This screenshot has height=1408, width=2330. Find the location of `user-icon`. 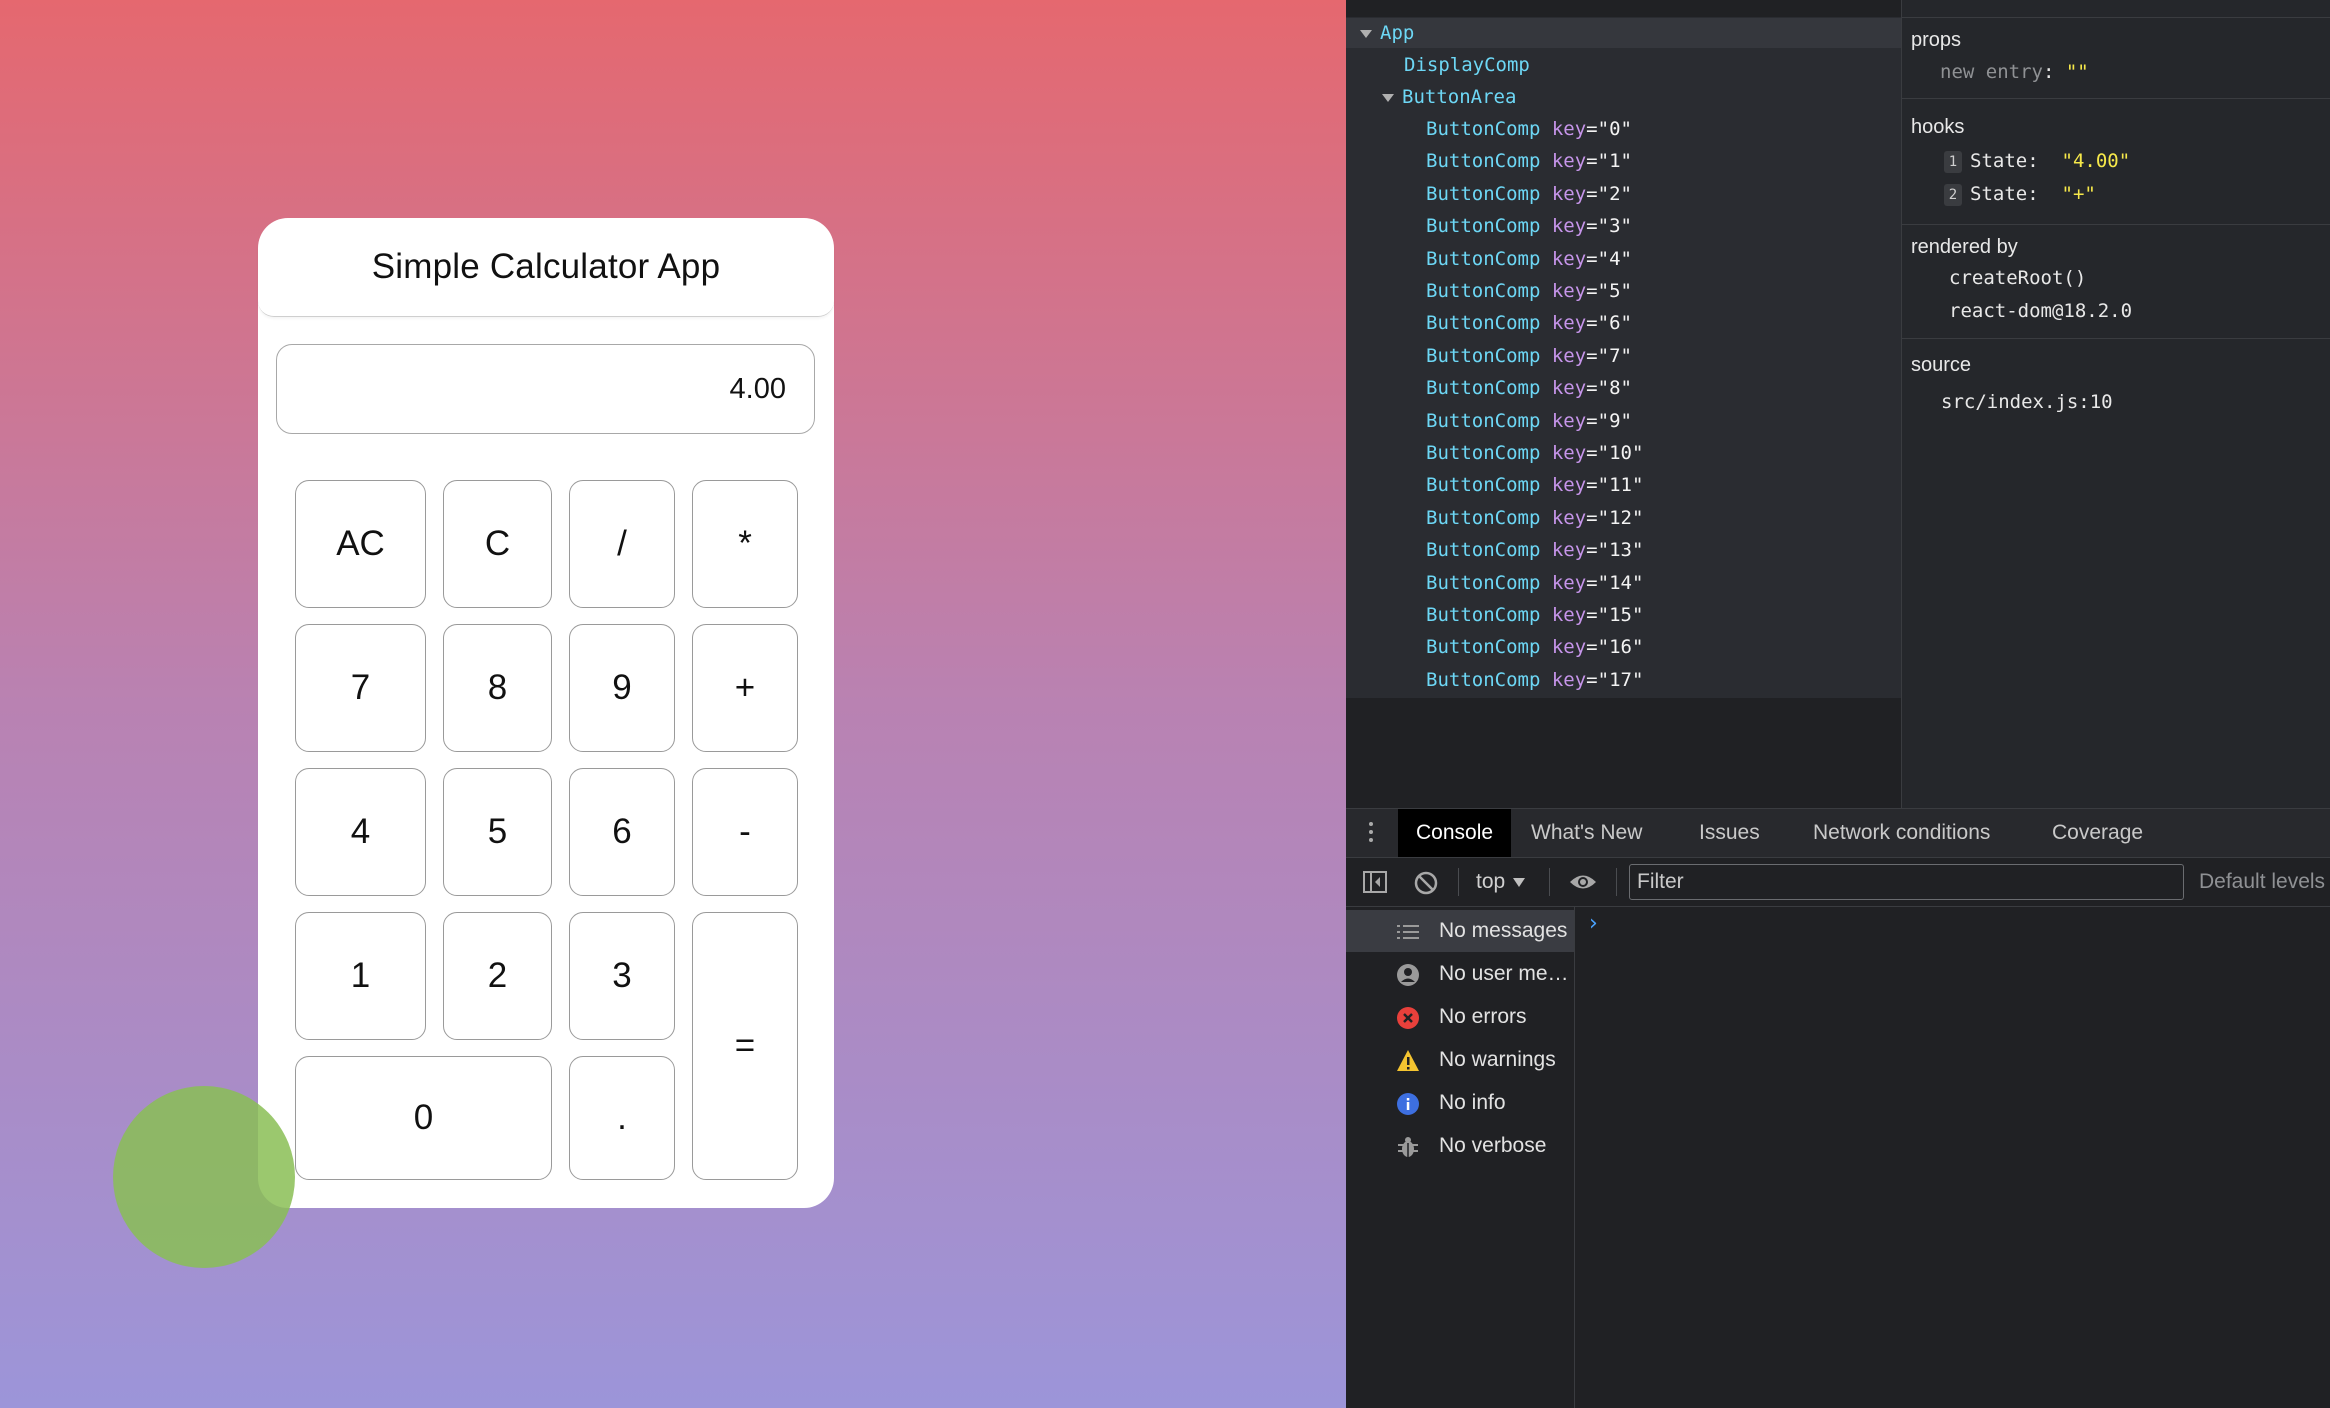

user-icon is located at coordinates (1408, 975).